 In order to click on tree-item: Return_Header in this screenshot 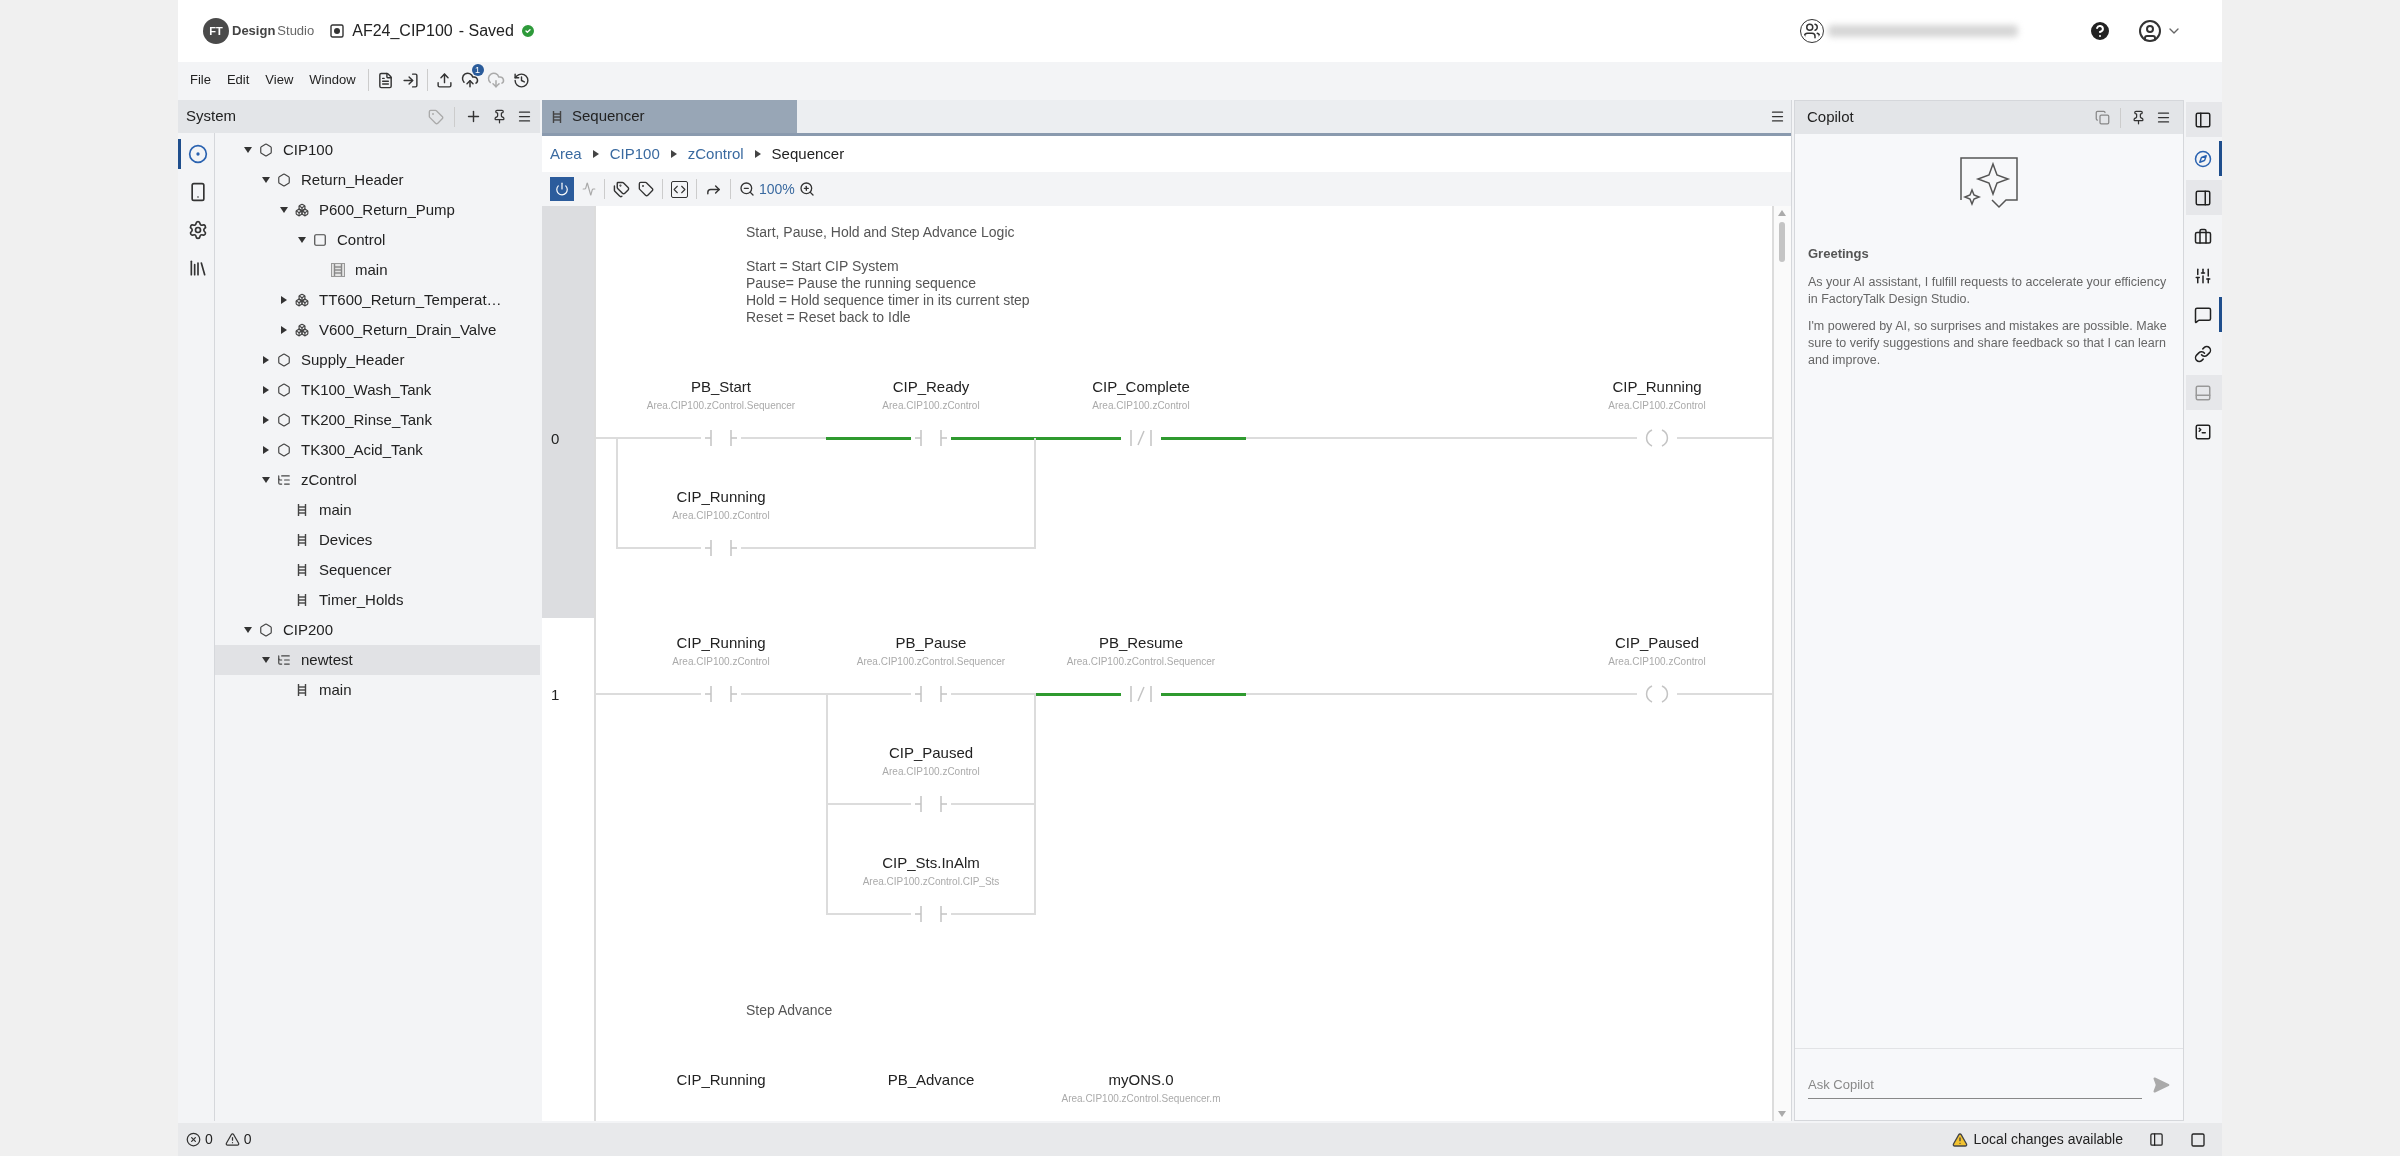, I will do `click(377, 180)`.